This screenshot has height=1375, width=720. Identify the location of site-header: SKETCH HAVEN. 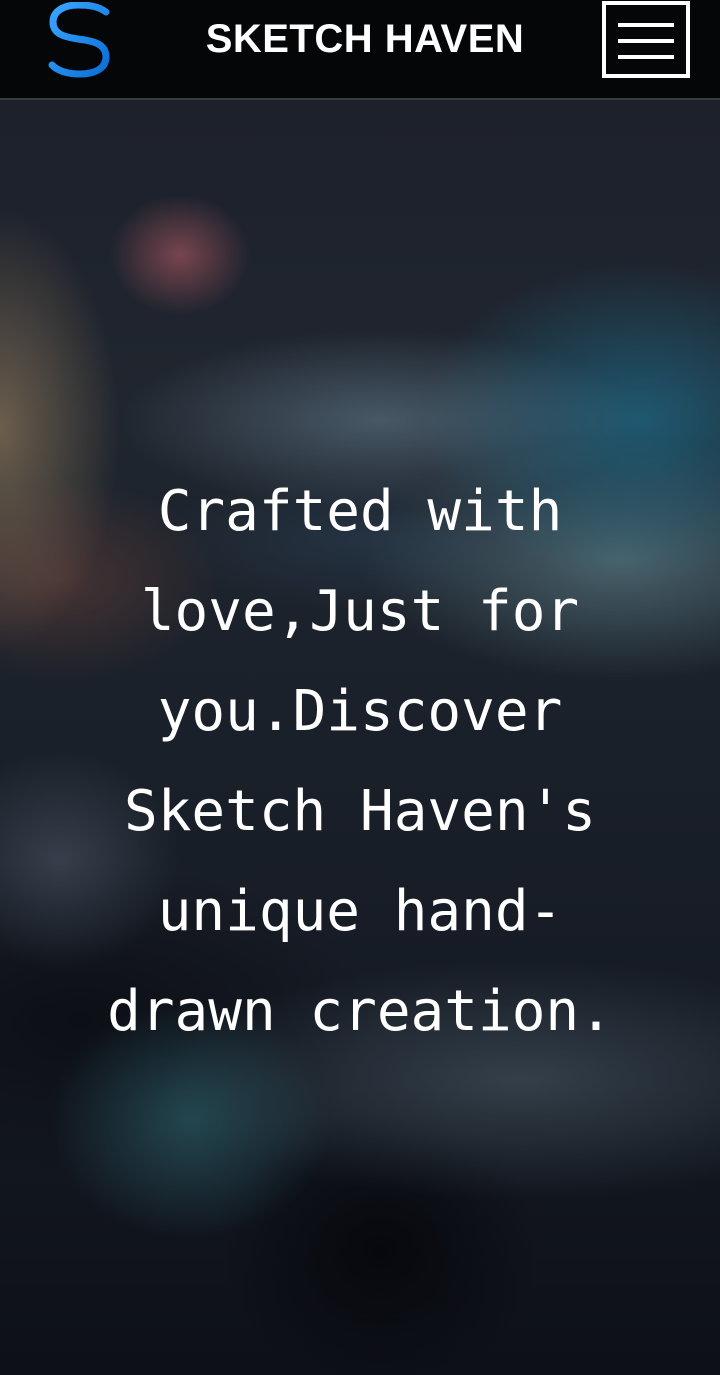
(360, 50).